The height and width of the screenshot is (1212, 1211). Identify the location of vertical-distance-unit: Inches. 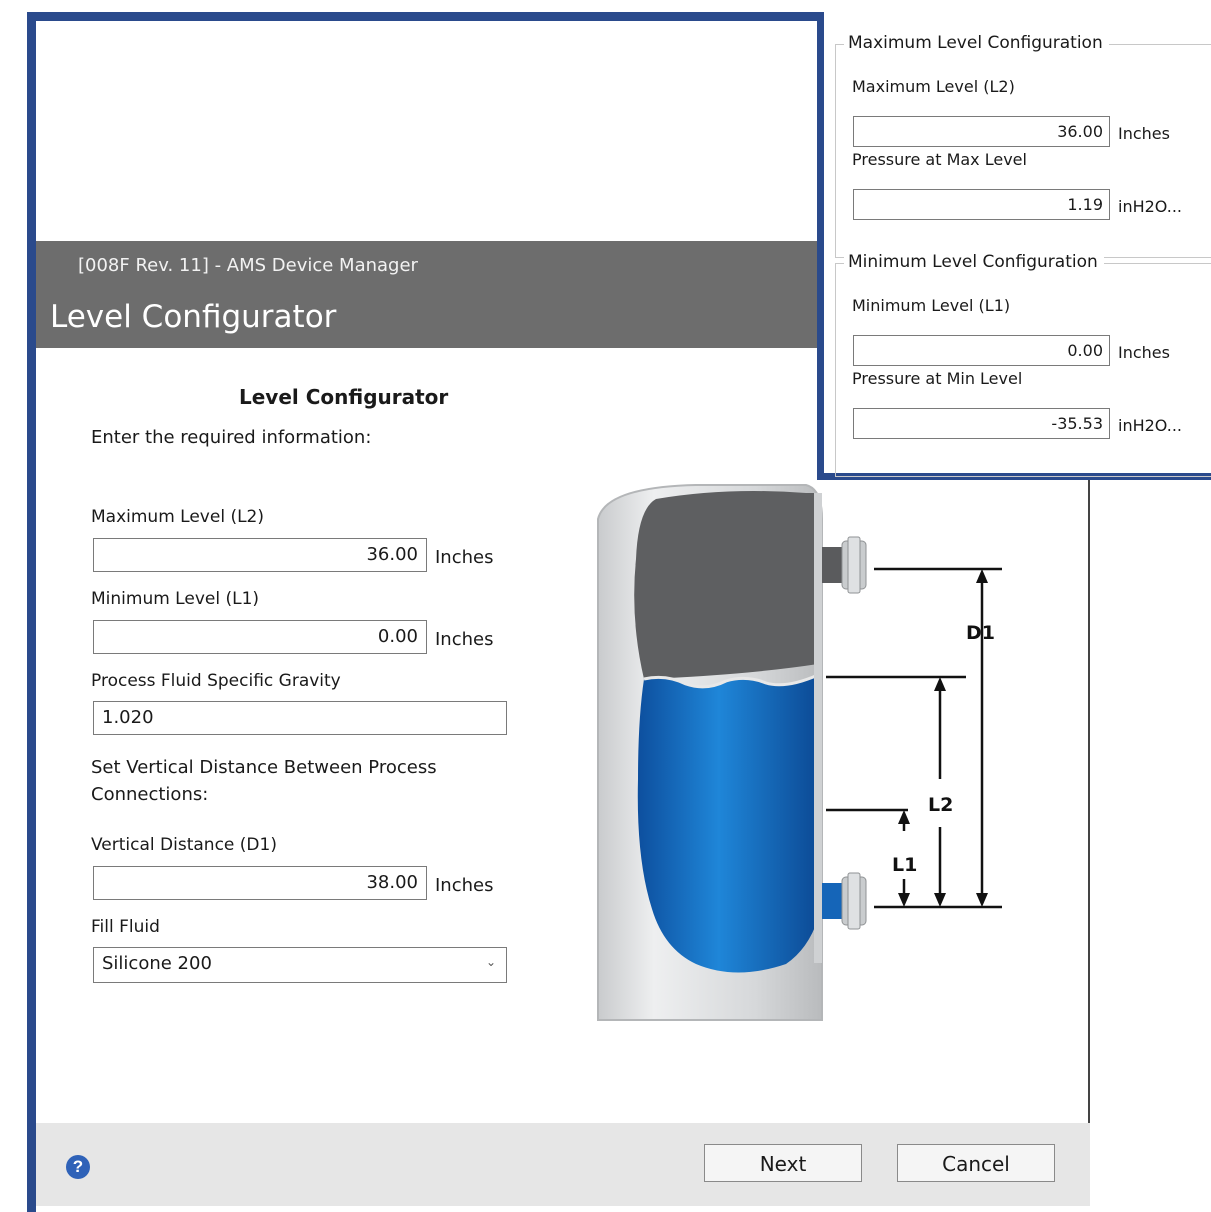
(464, 885).